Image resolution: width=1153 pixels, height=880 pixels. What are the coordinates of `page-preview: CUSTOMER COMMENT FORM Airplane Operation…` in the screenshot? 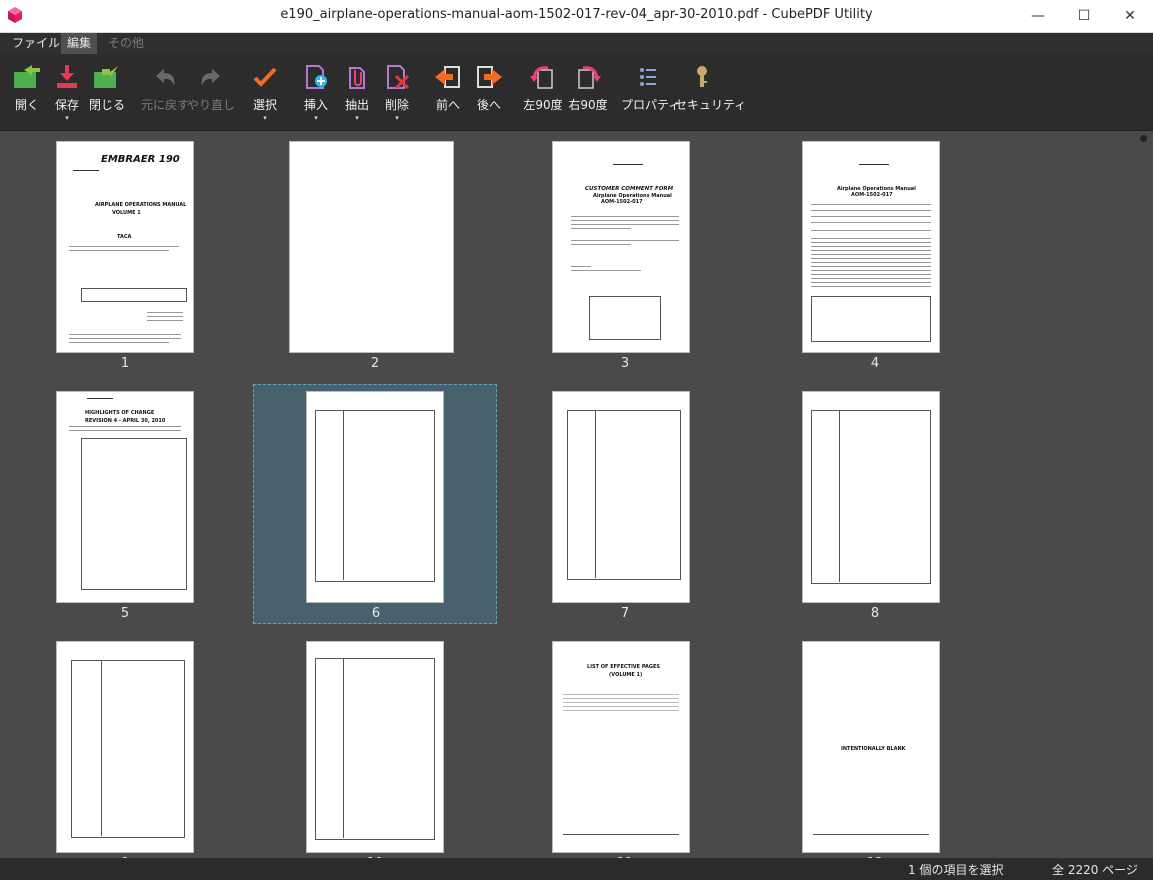 It's located at (621, 247).